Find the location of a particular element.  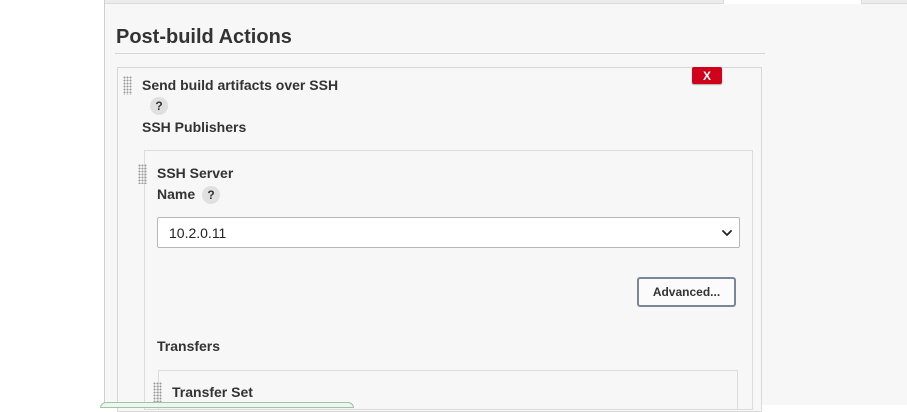

top-tab is located at coordinates (792, 2).